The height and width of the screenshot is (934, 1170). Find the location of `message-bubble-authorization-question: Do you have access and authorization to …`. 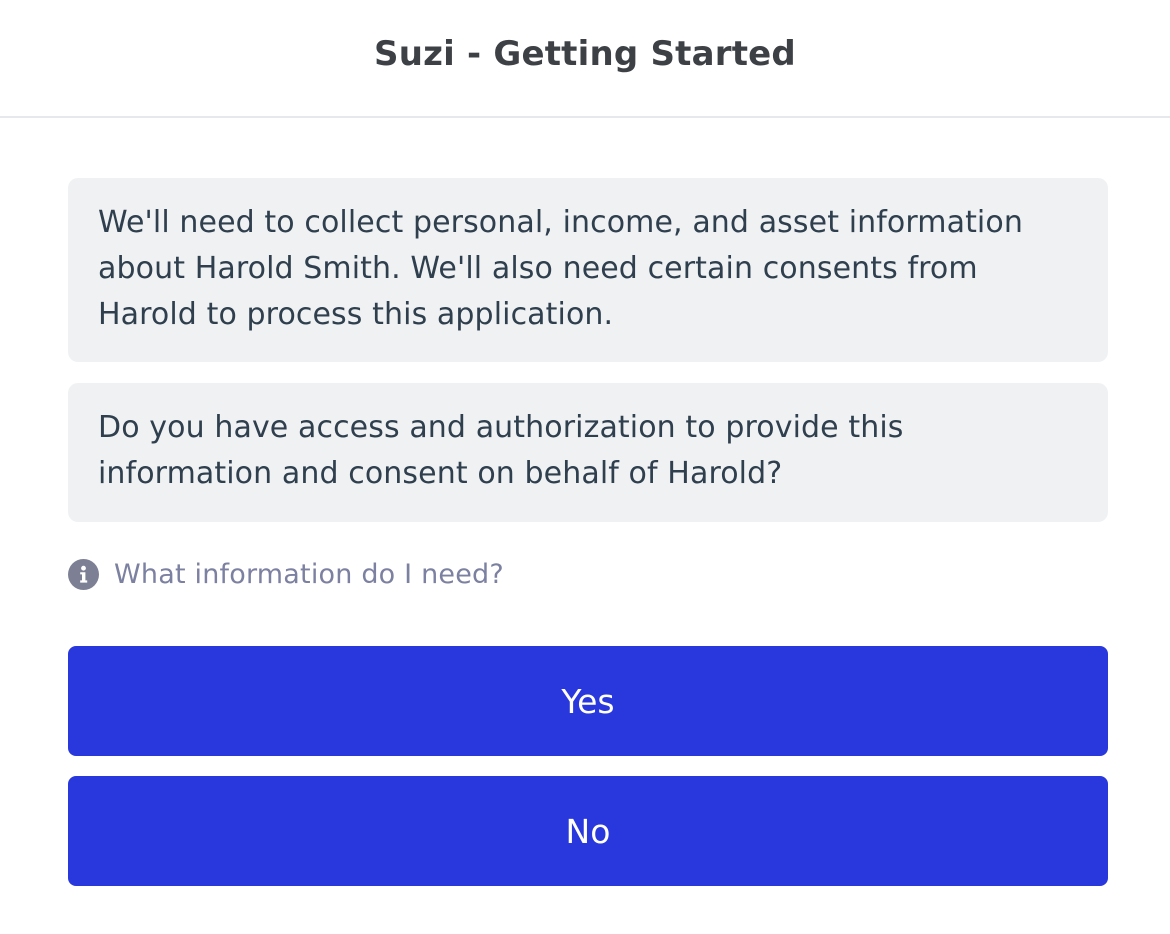

message-bubble-authorization-question: Do you have access and authorization to … is located at coordinates (588, 452).